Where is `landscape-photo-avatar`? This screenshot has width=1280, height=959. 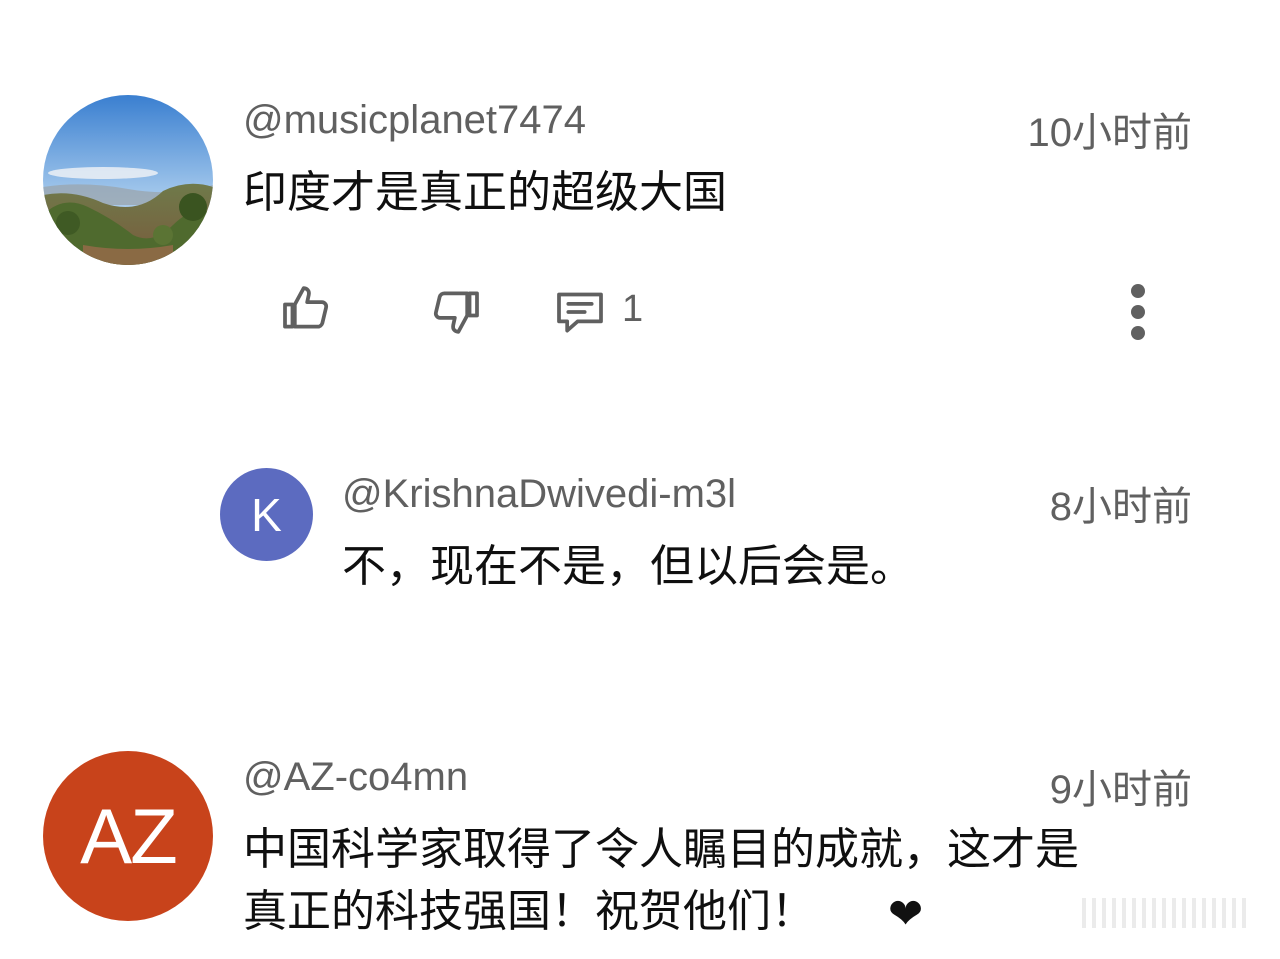 landscape-photo-avatar is located at coordinates (128, 180).